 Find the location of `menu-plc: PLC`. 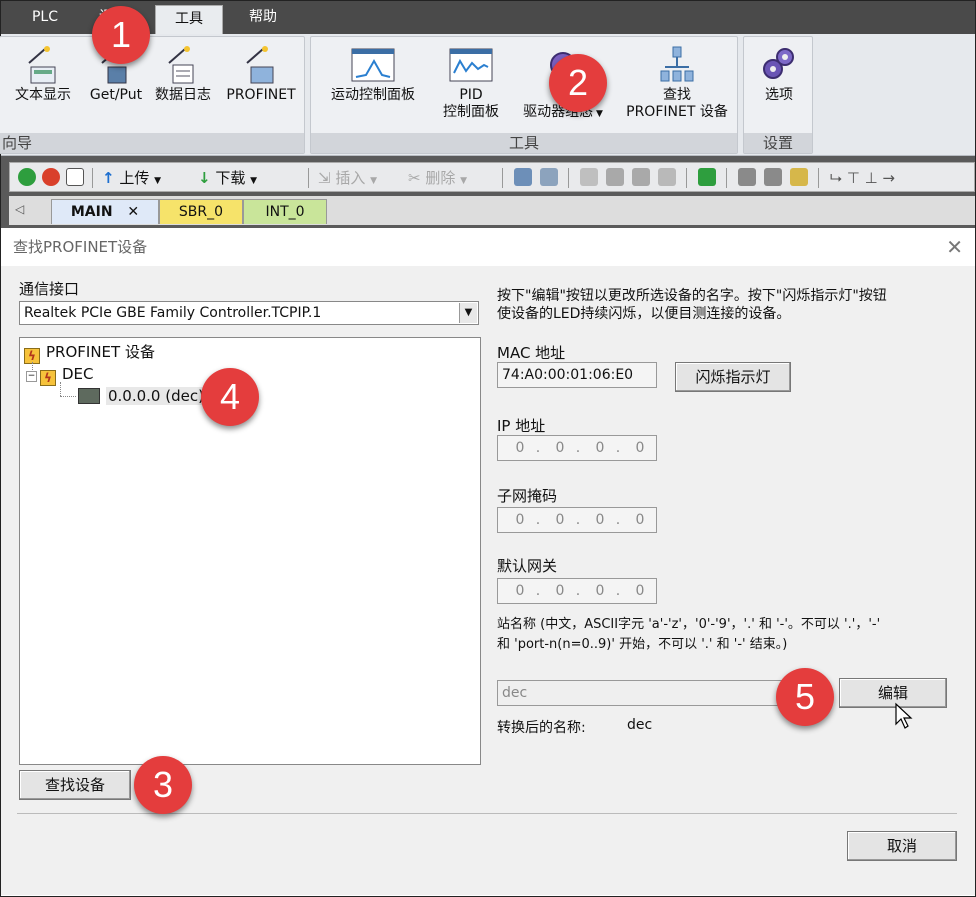

menu-plc: PLC is located at coordinates (45, 17).